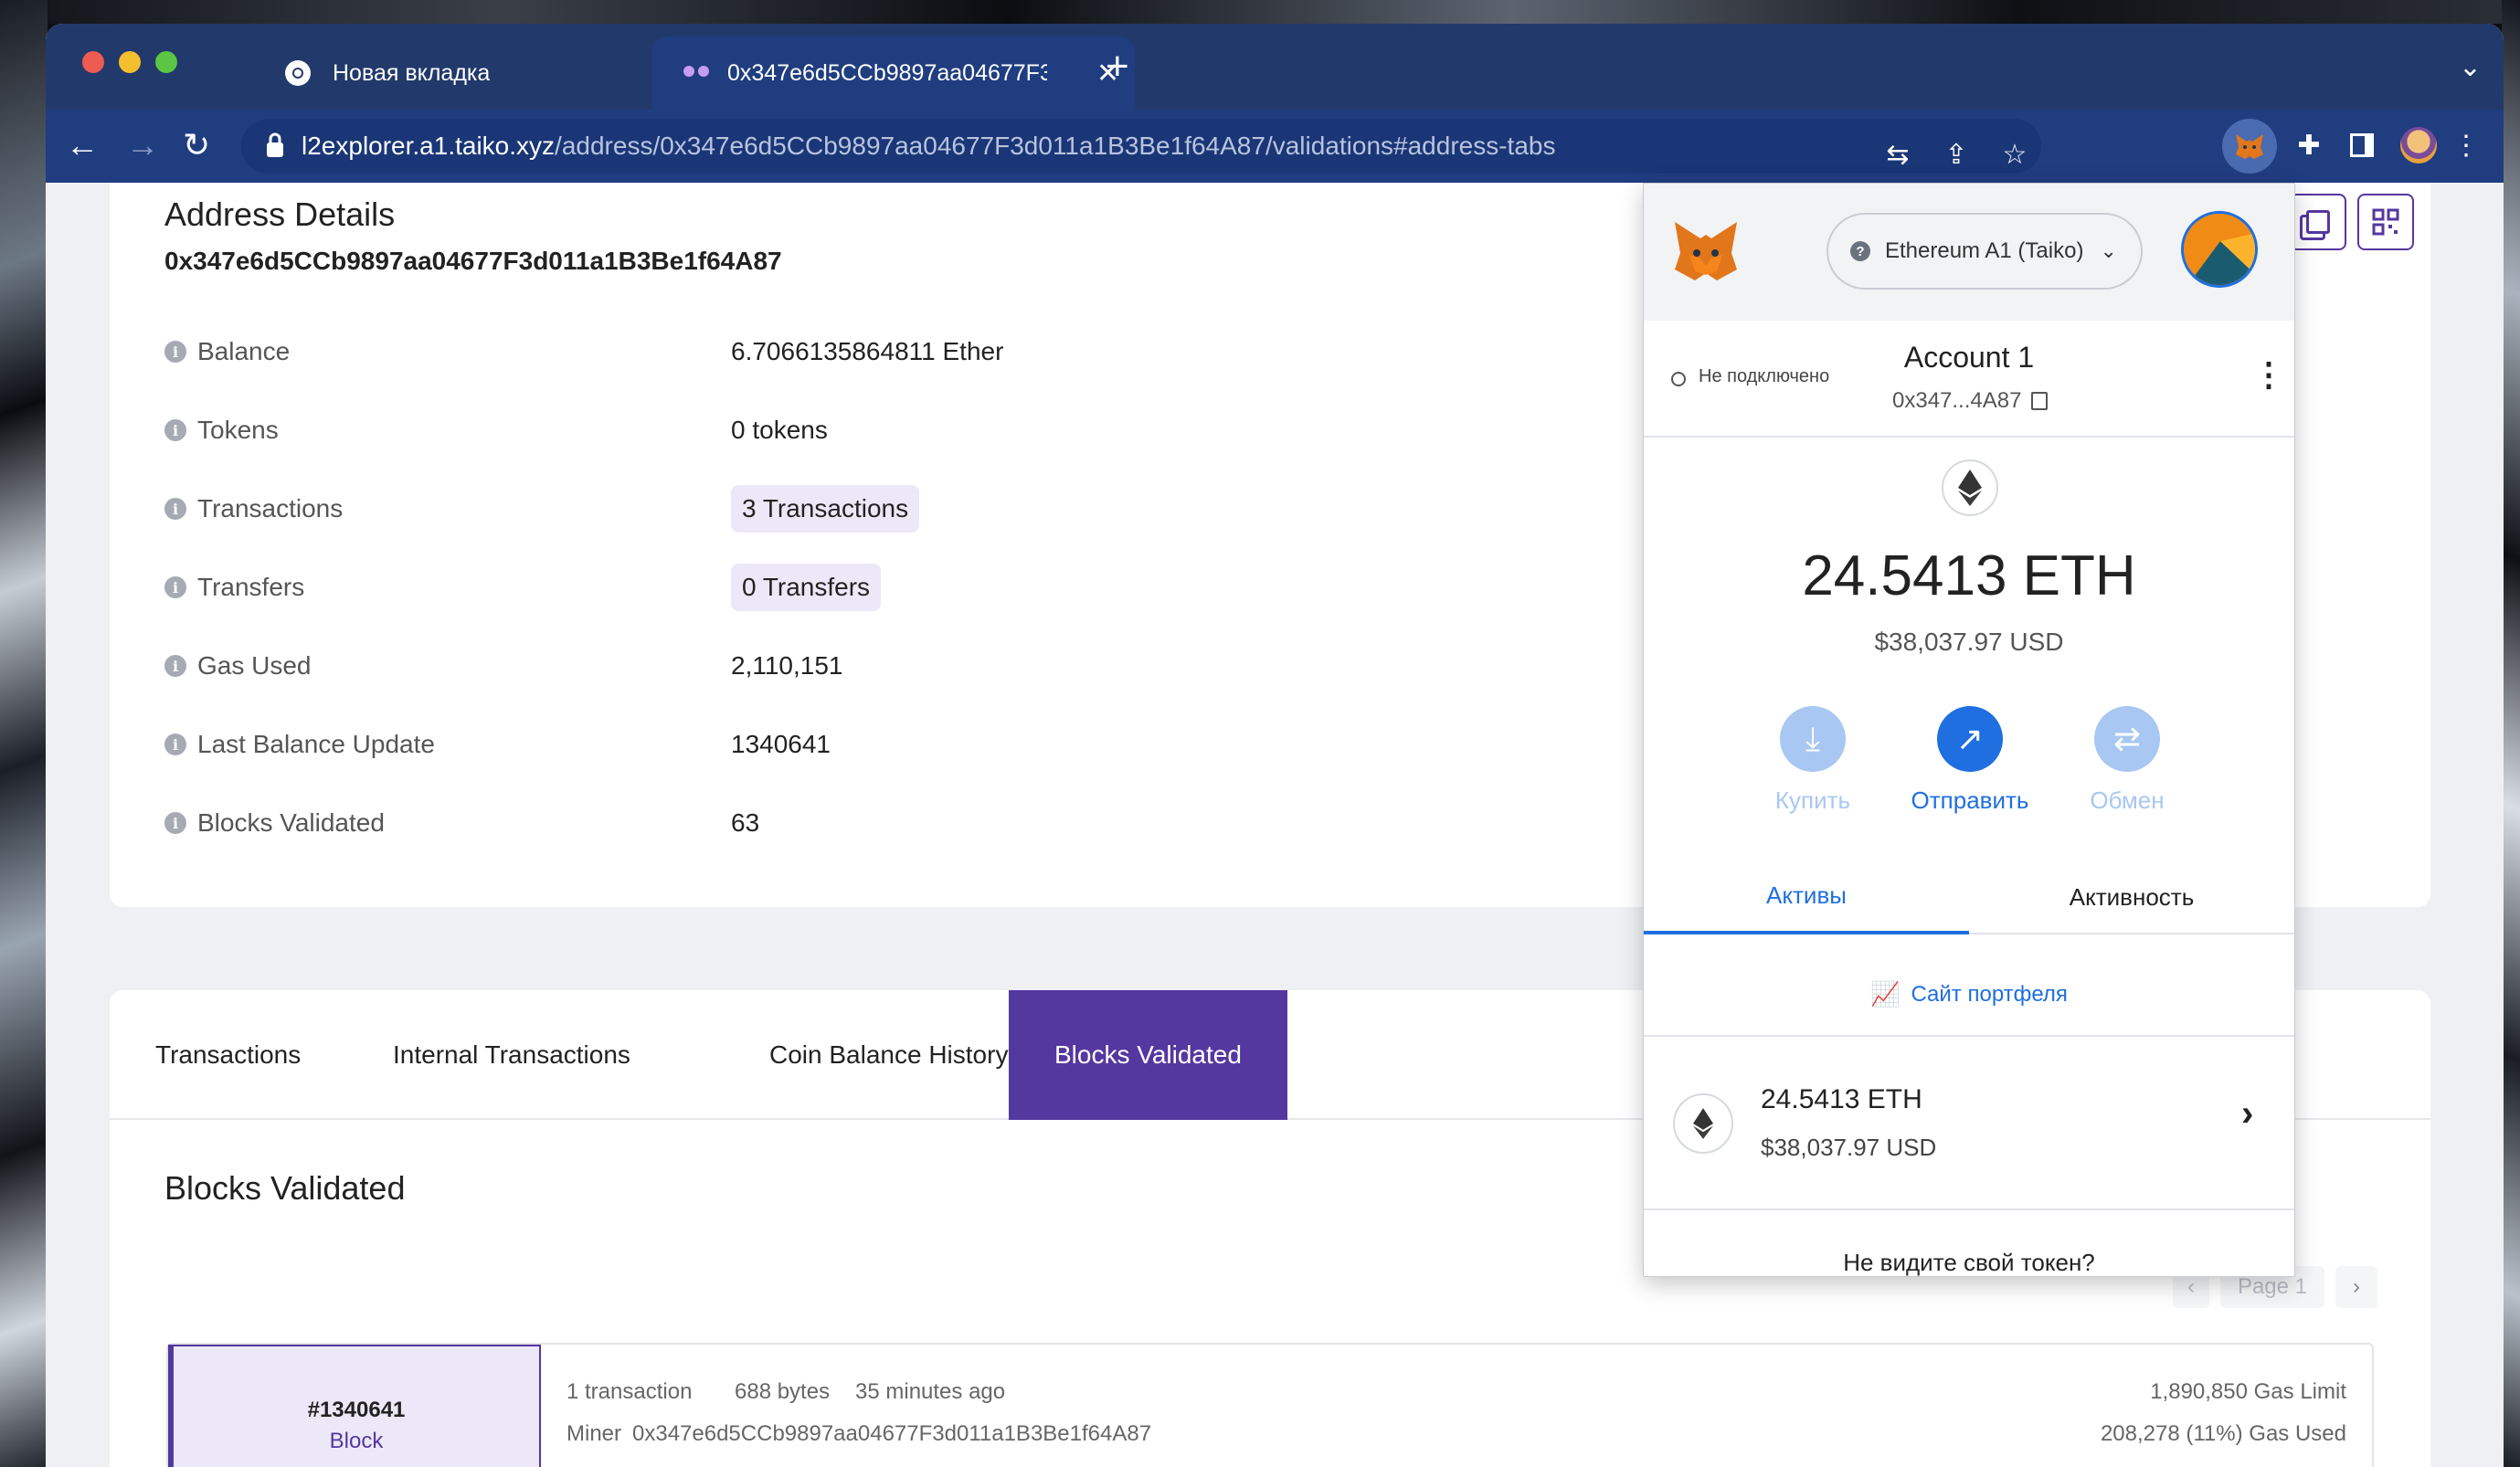 This screenshot has height=1467, width=2520. What do you see at coordinates (2223, 1433) in the screenshot?
I see `gas-used: 208,278 (11%) Gas Used` at bounding box center [2223, 1433].